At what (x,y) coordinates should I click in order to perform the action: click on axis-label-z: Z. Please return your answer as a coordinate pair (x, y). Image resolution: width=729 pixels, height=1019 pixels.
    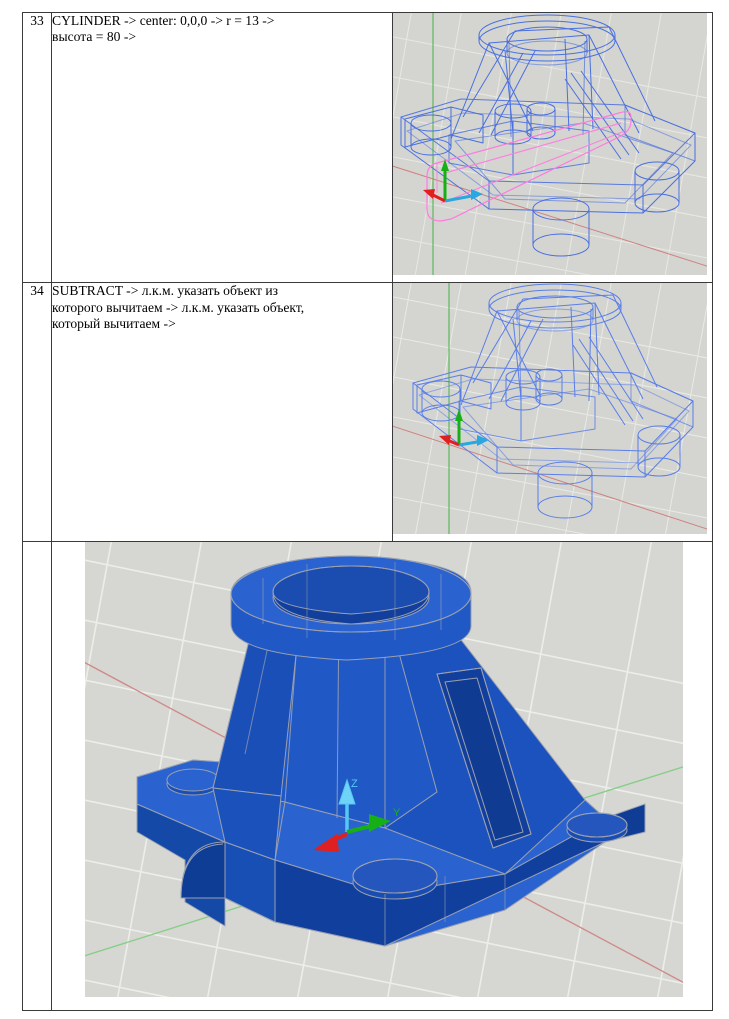
    Looking at the image, I should click on (354, 784).